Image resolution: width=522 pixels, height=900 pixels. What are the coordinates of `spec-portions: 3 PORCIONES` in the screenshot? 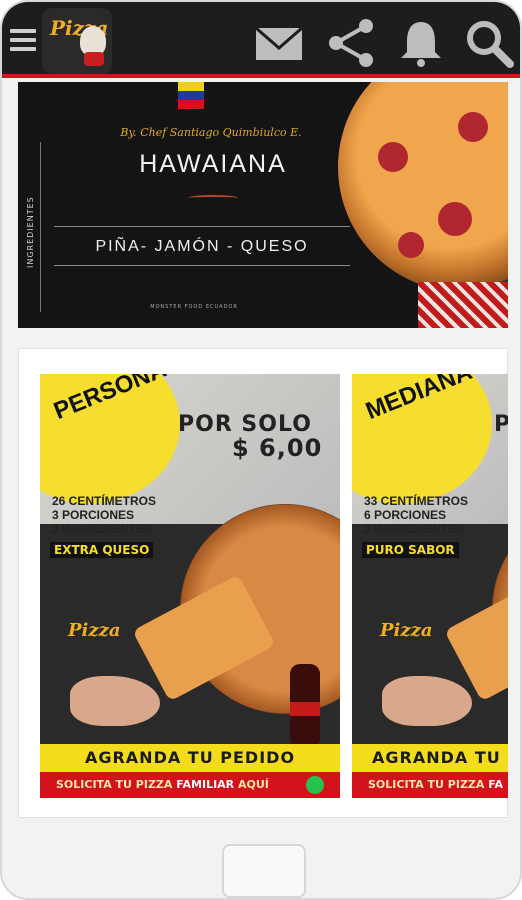 It's located at (93, 515).